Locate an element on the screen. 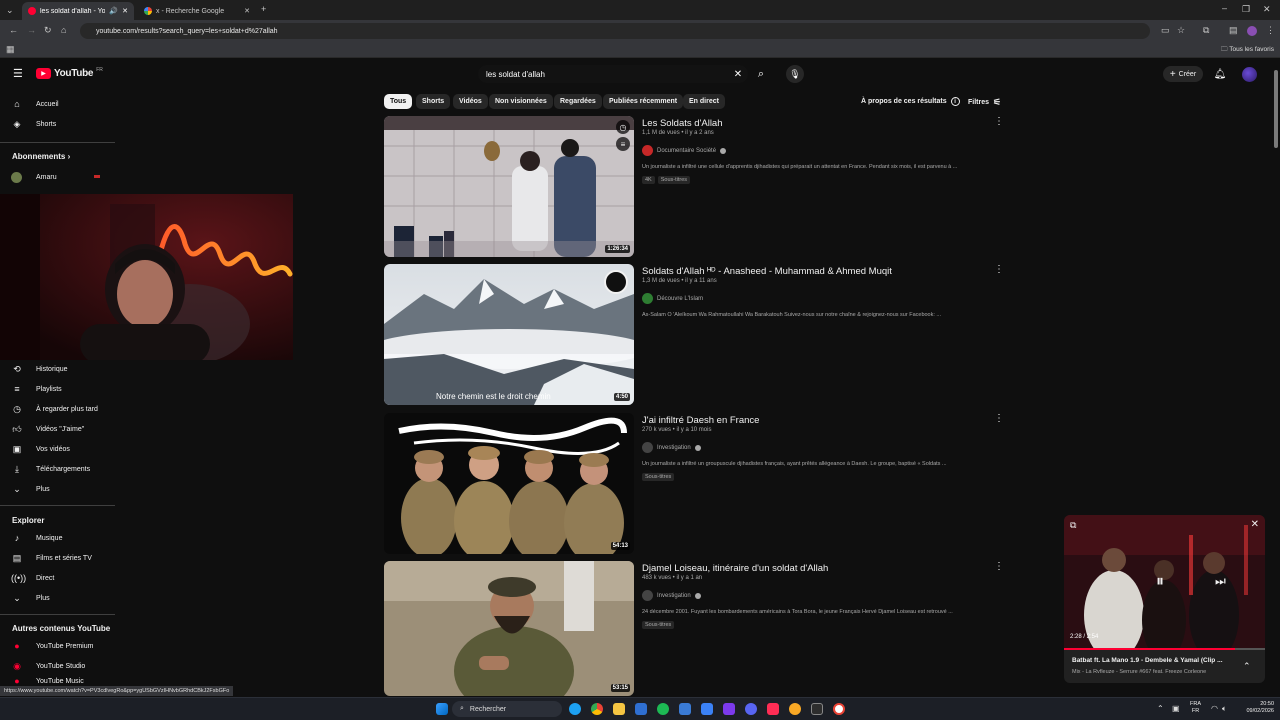  maximize-icon: ❐ is located at coordinates (1246, 9).